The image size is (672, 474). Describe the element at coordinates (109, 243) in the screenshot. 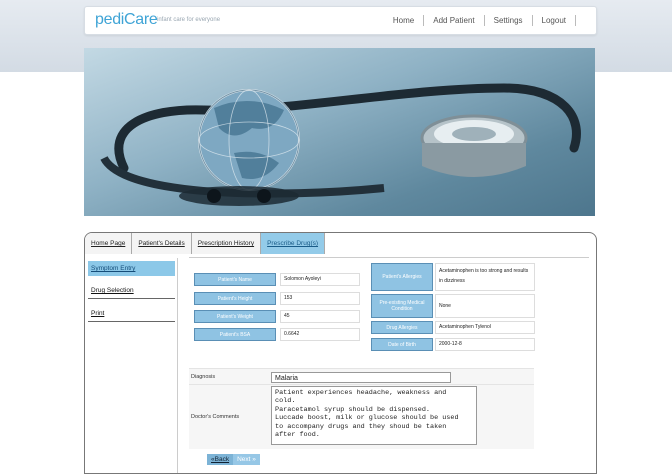

I see `tab-home-page: Home Page` at that location.